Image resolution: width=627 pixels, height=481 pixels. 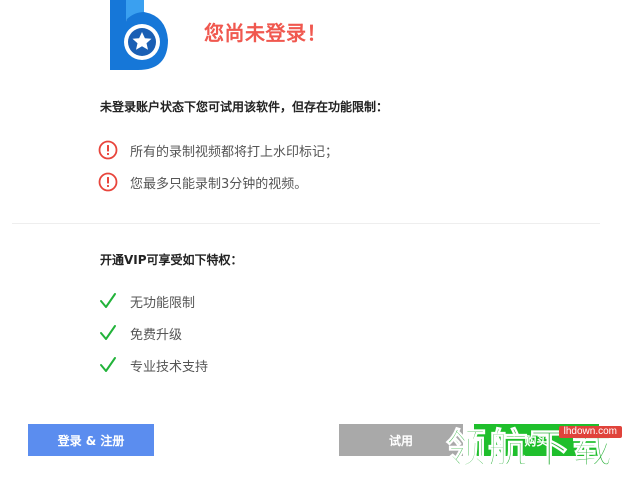 What do you see at coordinates (219, 184) in the screenshot?
I see `limitation-label: 您最多只能录制3分钟的视频。` at bounding box center [219, 184].